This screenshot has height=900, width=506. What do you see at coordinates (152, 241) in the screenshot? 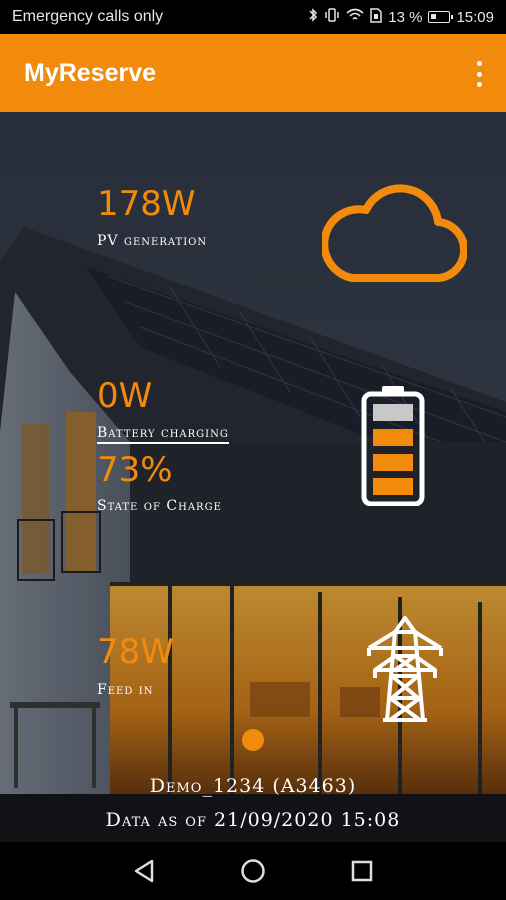
I see `pv-generation-label: PV generation` at bounding box center [152, 241].